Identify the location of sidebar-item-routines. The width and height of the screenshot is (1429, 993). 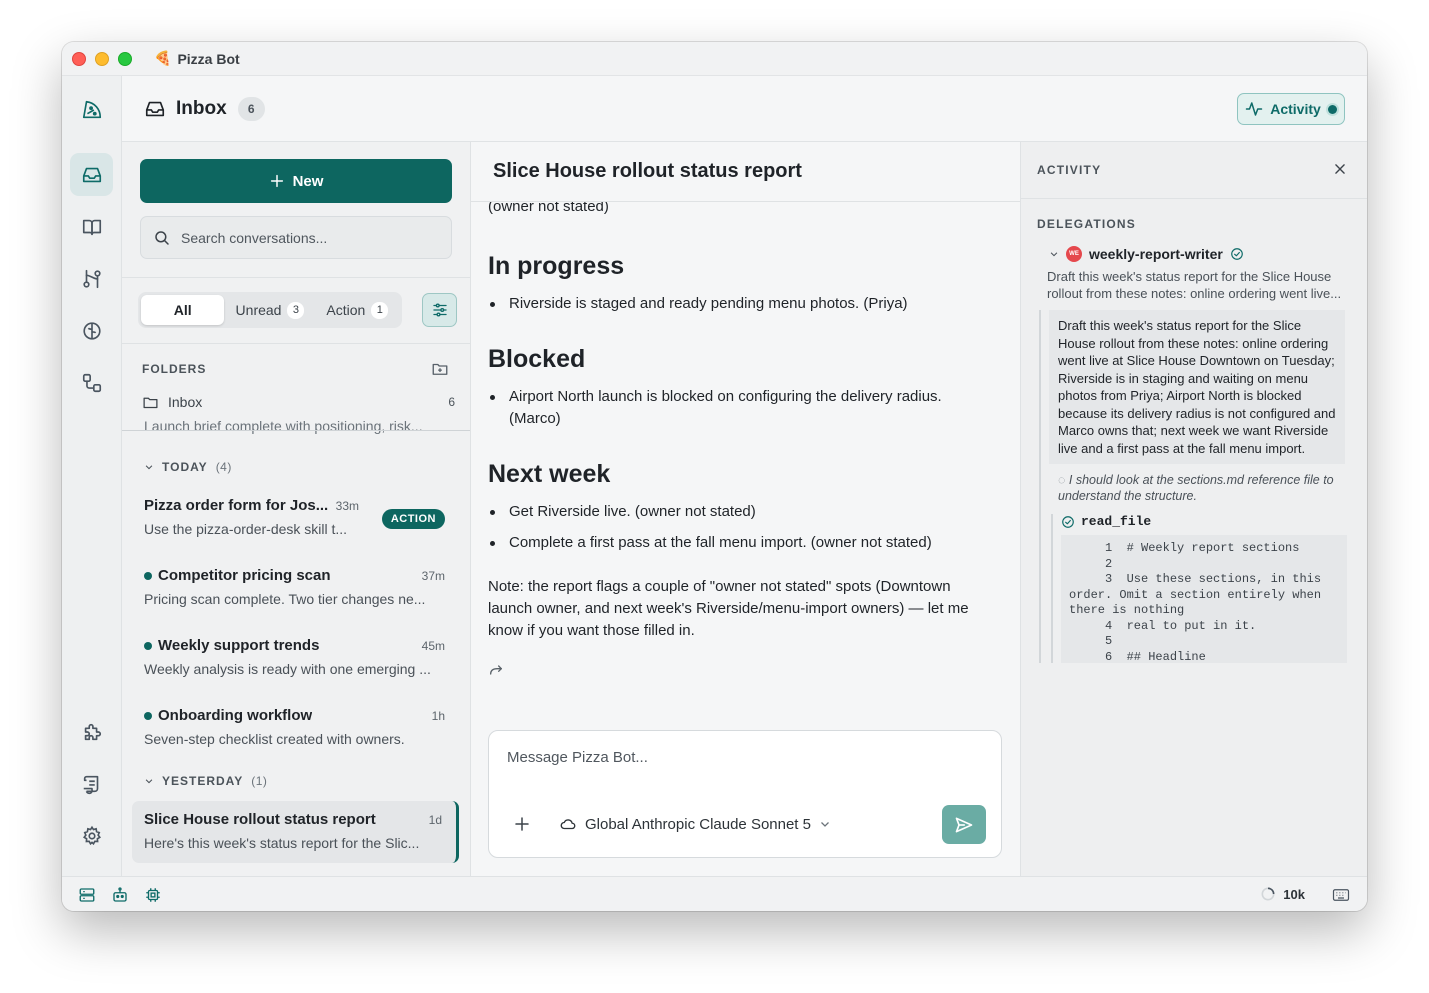
(91, 278).